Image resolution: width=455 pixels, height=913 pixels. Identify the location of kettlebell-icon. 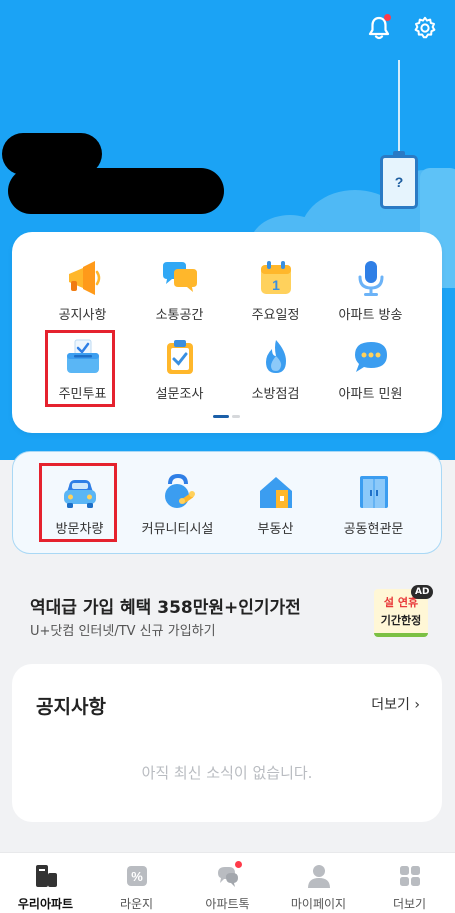
(179, 490).